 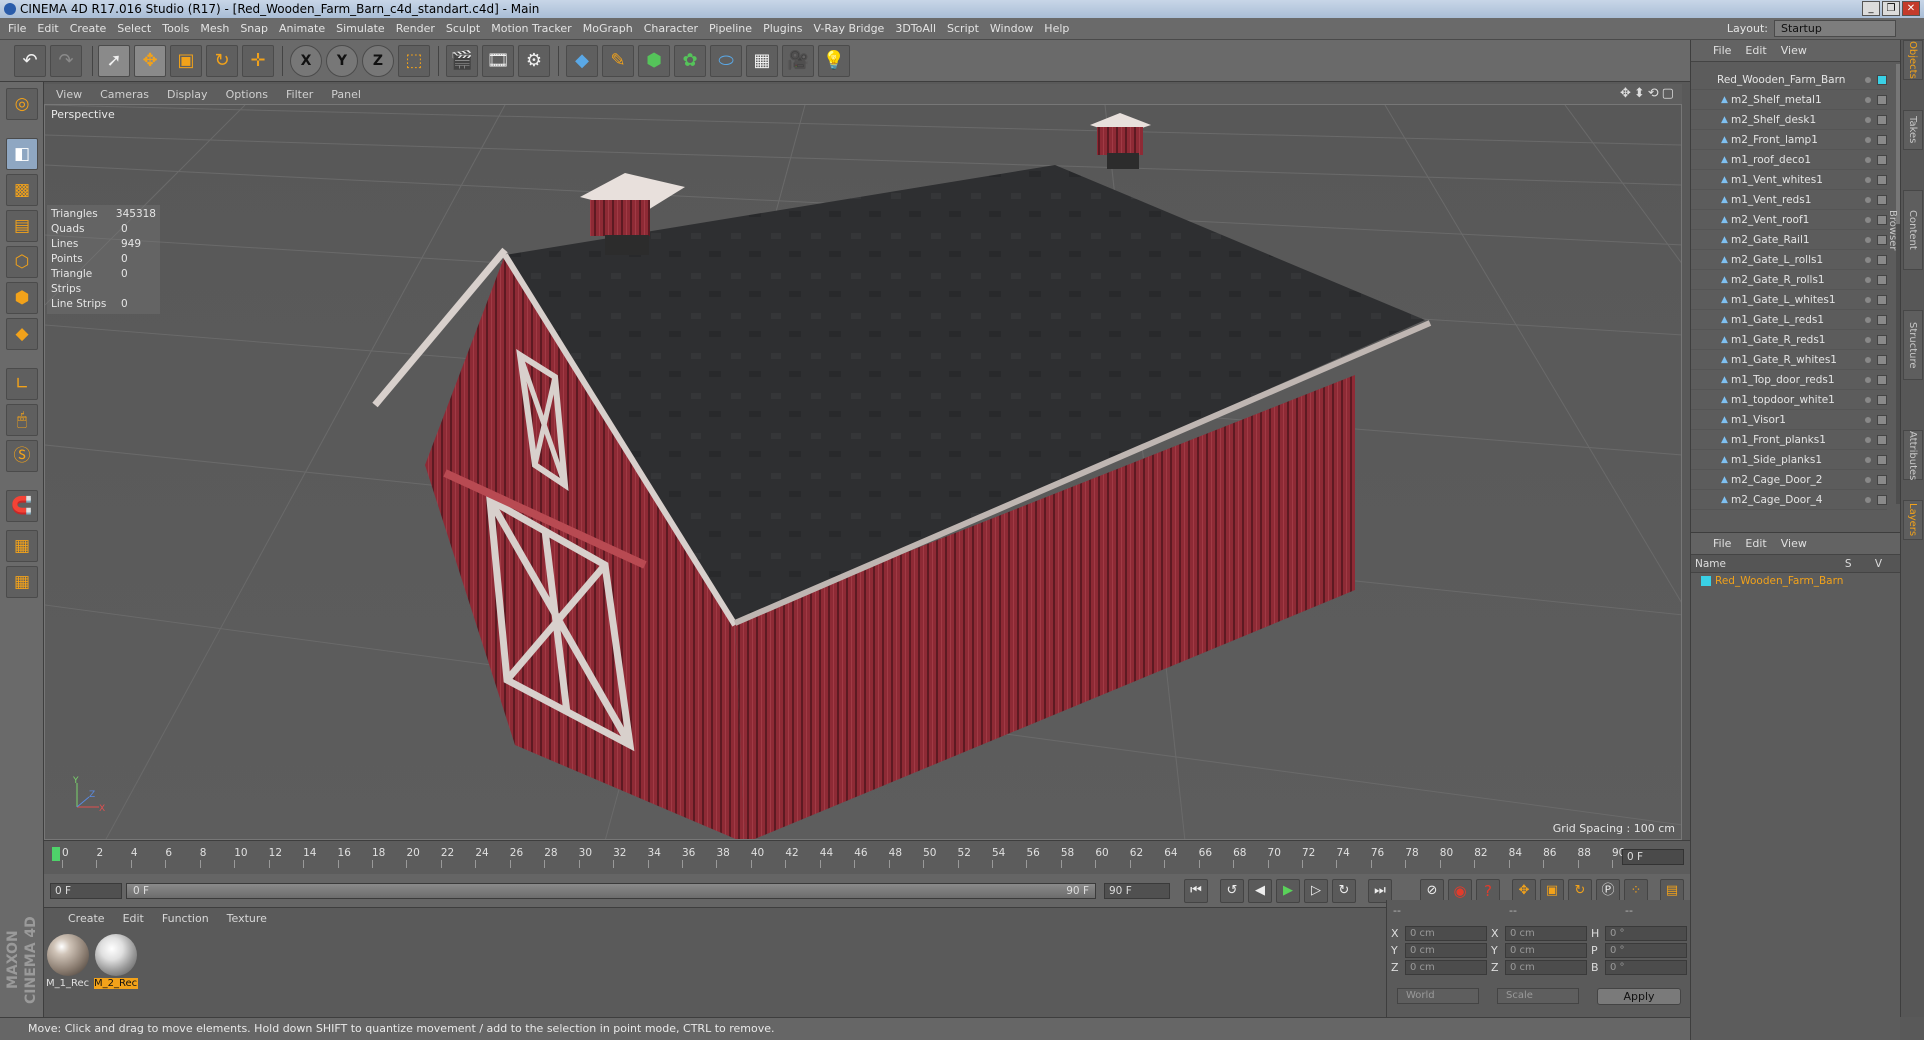 I want to click on workplane-lock-icon: ▦, so click(x=22, y=546).